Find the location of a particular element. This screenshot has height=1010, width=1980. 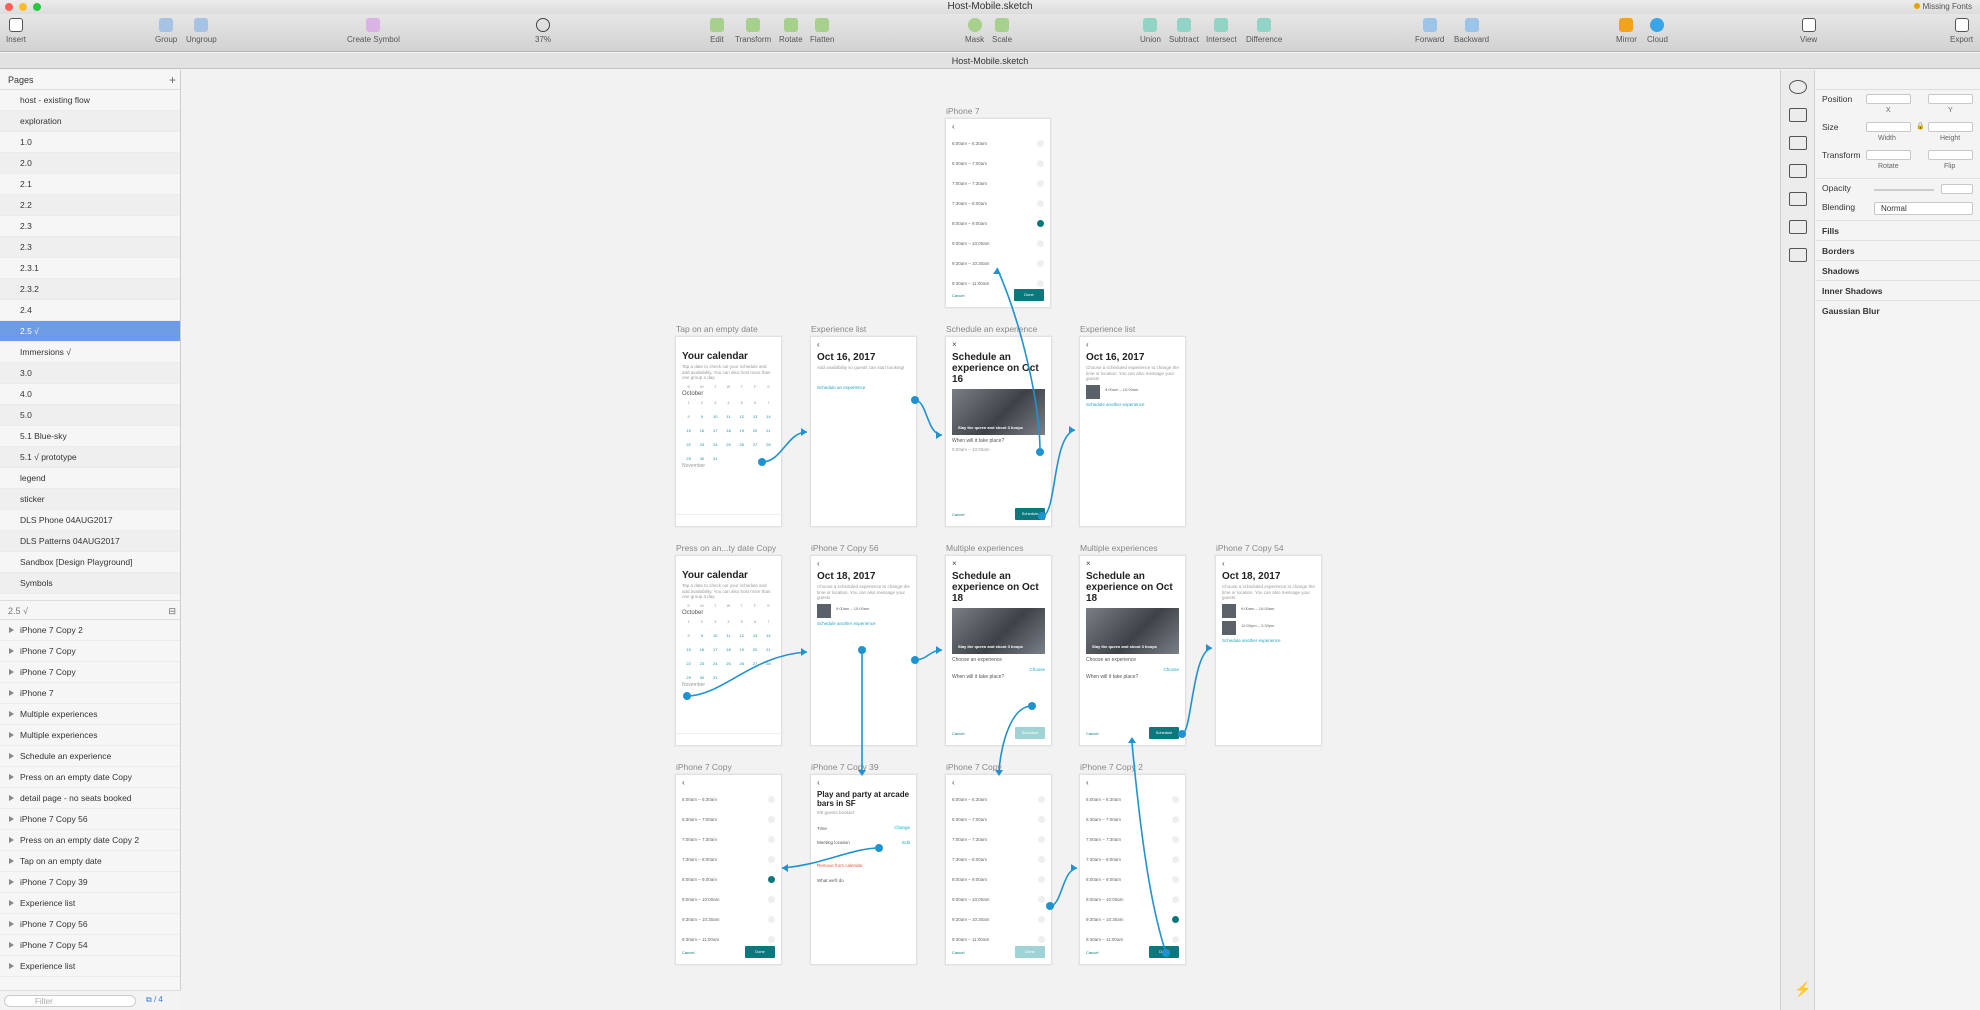

ungroup-button: Ungroup is located at coordinates (201, 31).